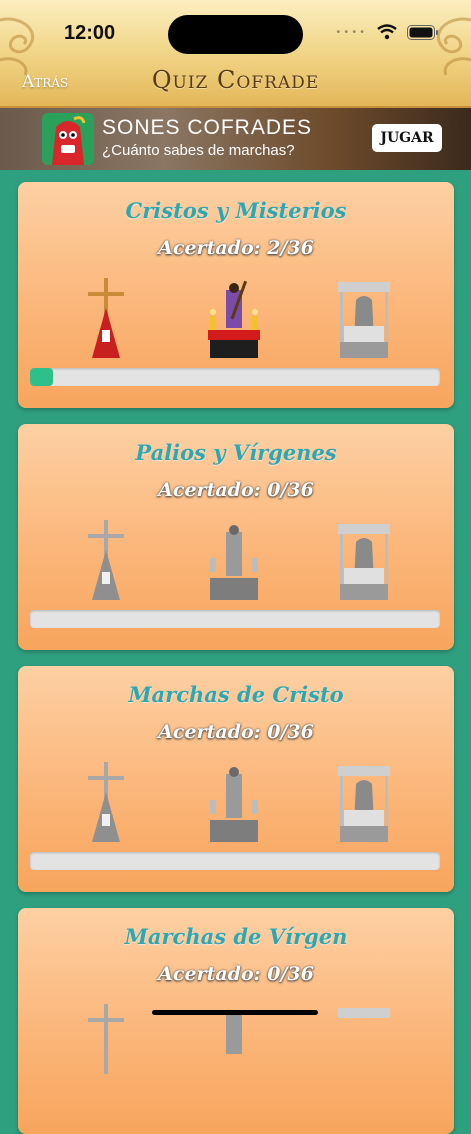 Image resolution: width=471 pixels, height=1134 pixels. What do you see at coordinates (351, 32) in the screenshot?
I see `signal-icon: ••••` at bounding box center [351, 32].